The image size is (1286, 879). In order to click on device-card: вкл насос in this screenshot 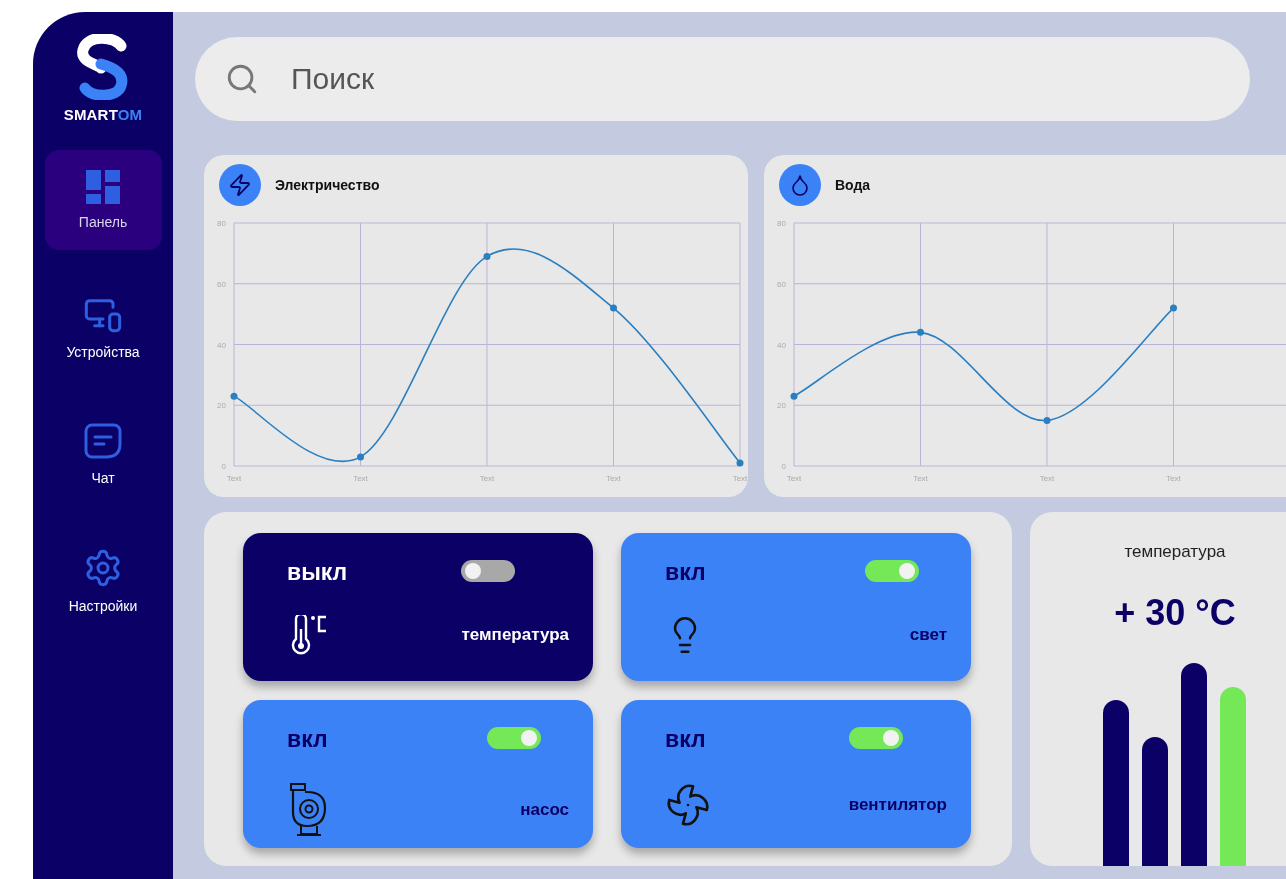, I will do `click(418, 774)`.